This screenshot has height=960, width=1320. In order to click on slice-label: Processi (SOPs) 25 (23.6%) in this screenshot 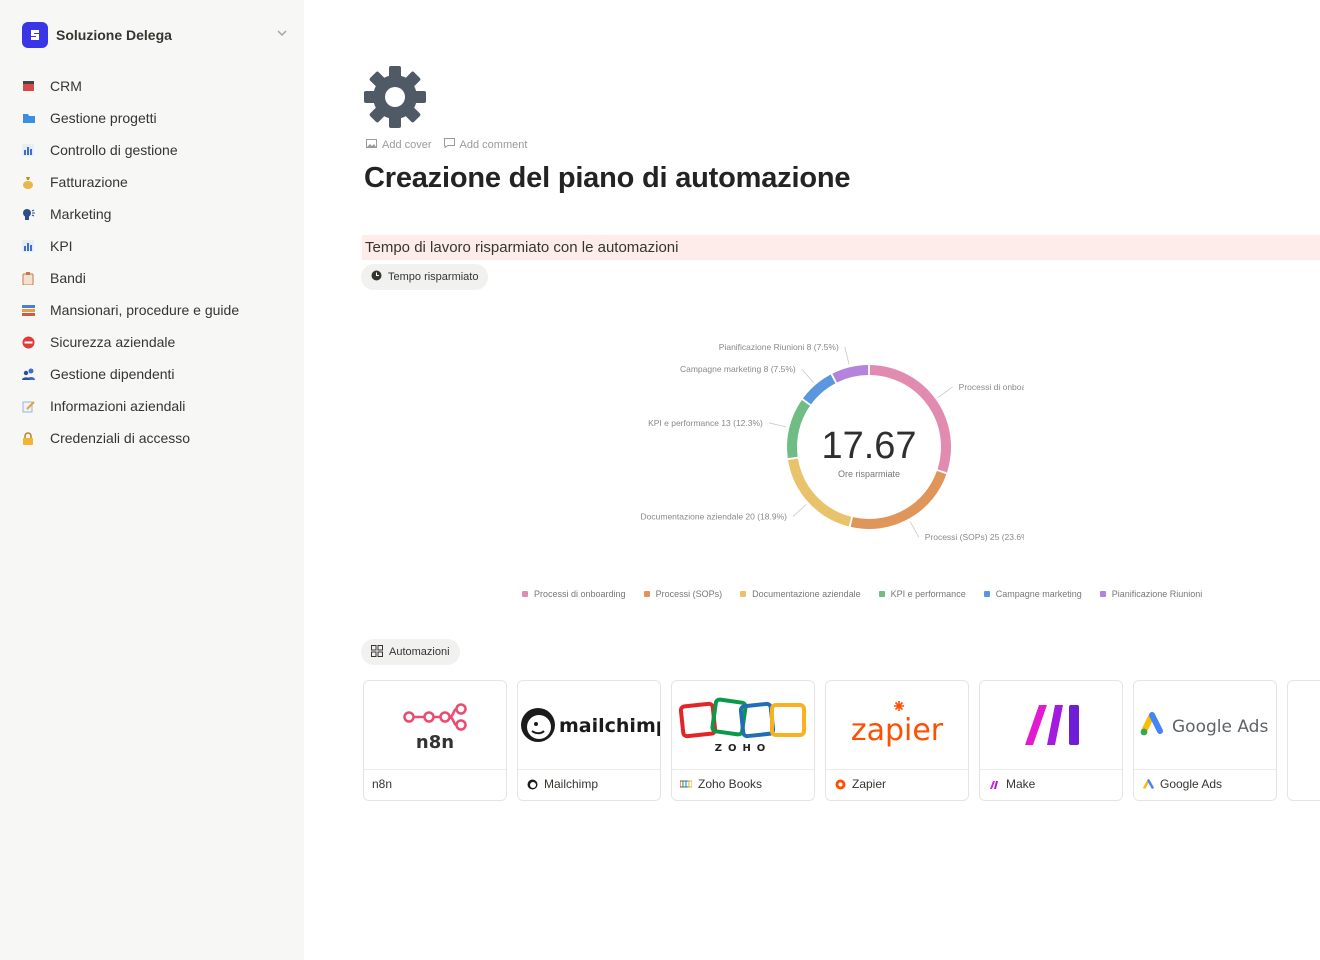, I will do `click(974, 537)`.